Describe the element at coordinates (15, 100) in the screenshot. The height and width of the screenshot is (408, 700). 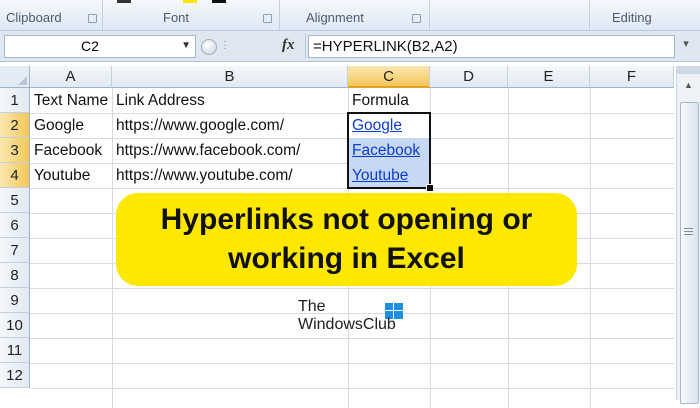
I see `row-header-1: 1` at that location.